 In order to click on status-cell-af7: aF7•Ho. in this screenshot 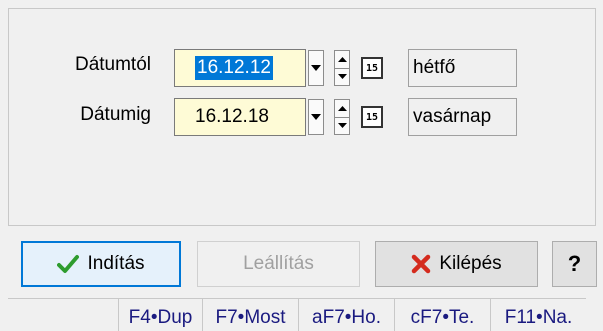, I will do `click(346, 314)`.